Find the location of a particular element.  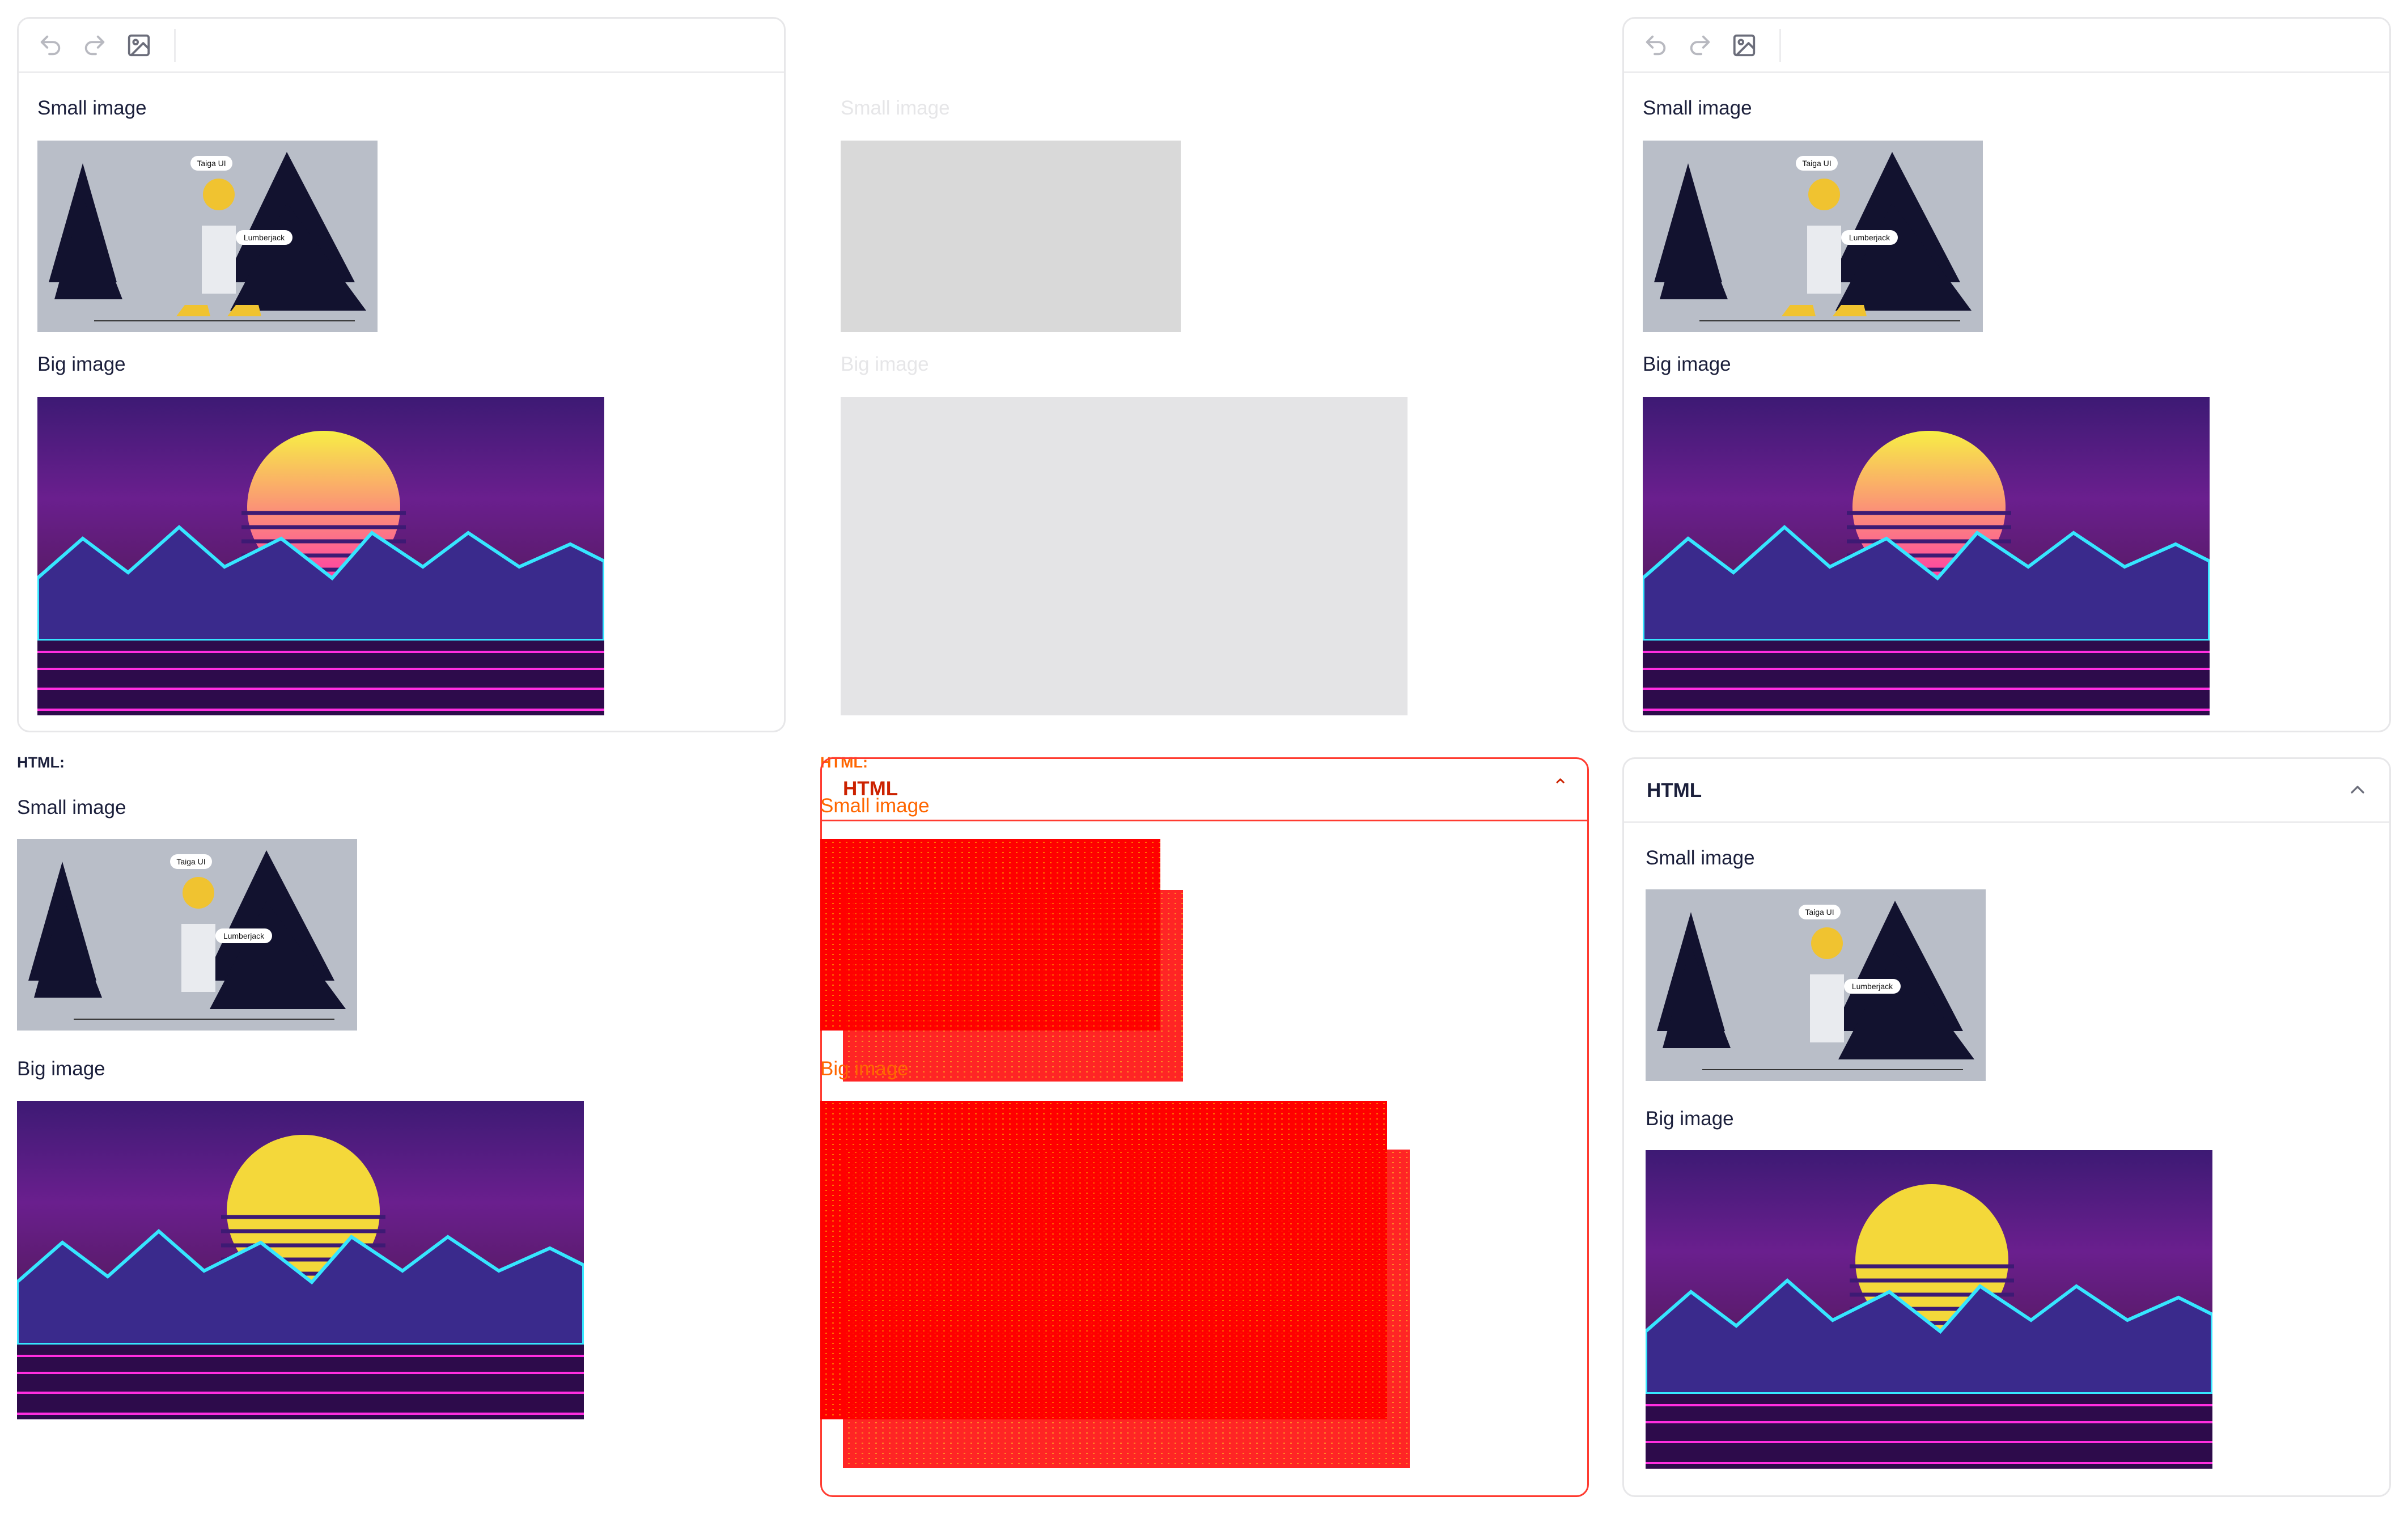

accordion-small-image: Taiga UI Lumberjack is located at coordinates (1816, 985).